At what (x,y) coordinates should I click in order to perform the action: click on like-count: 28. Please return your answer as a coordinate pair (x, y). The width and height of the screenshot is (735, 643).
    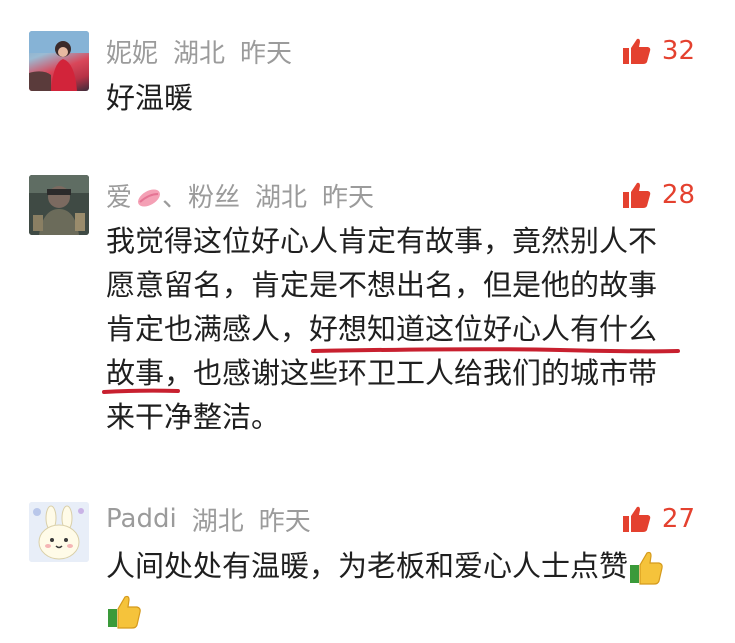
    Looking at the image, I should click on (678, 195).